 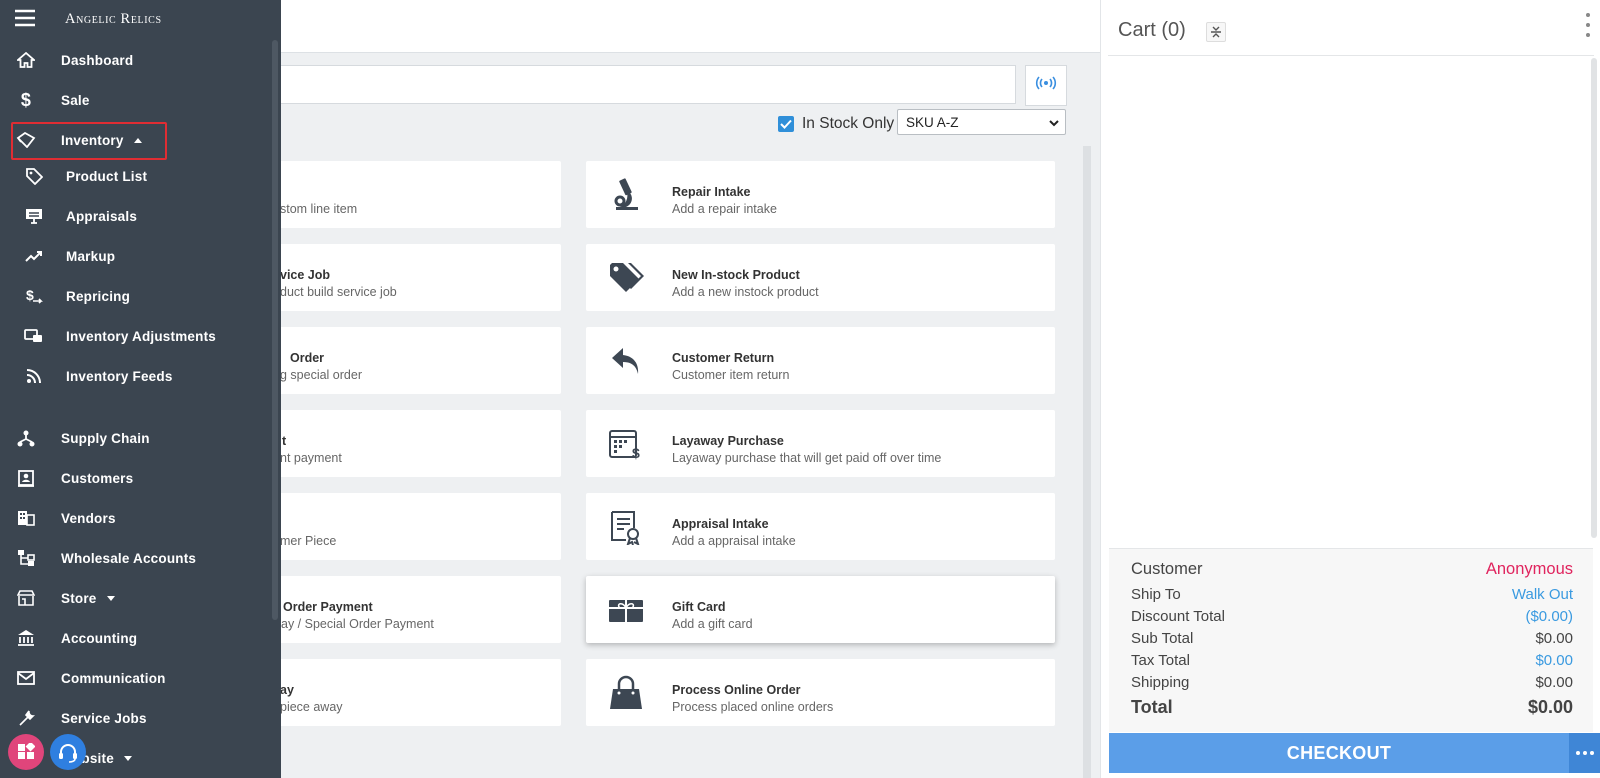 What do you see at coordinates (1549, 616) in the screenshot?
I see `discount-value-link: ($0.00)` at bounding box center [1549, 616].